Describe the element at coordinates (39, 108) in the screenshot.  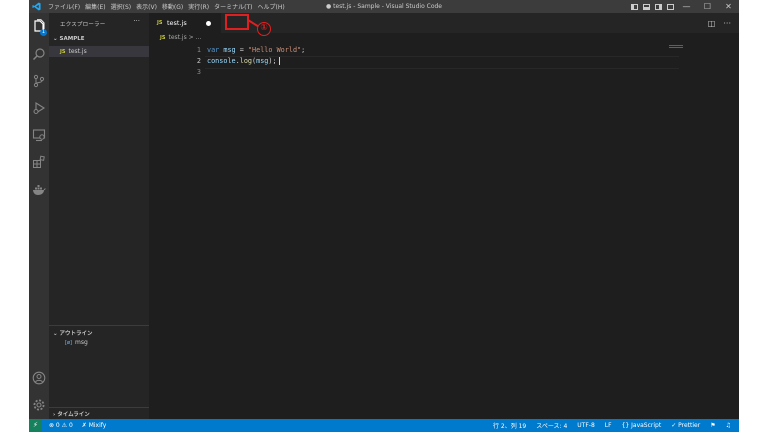
I see `run-debug-icon` at that location.